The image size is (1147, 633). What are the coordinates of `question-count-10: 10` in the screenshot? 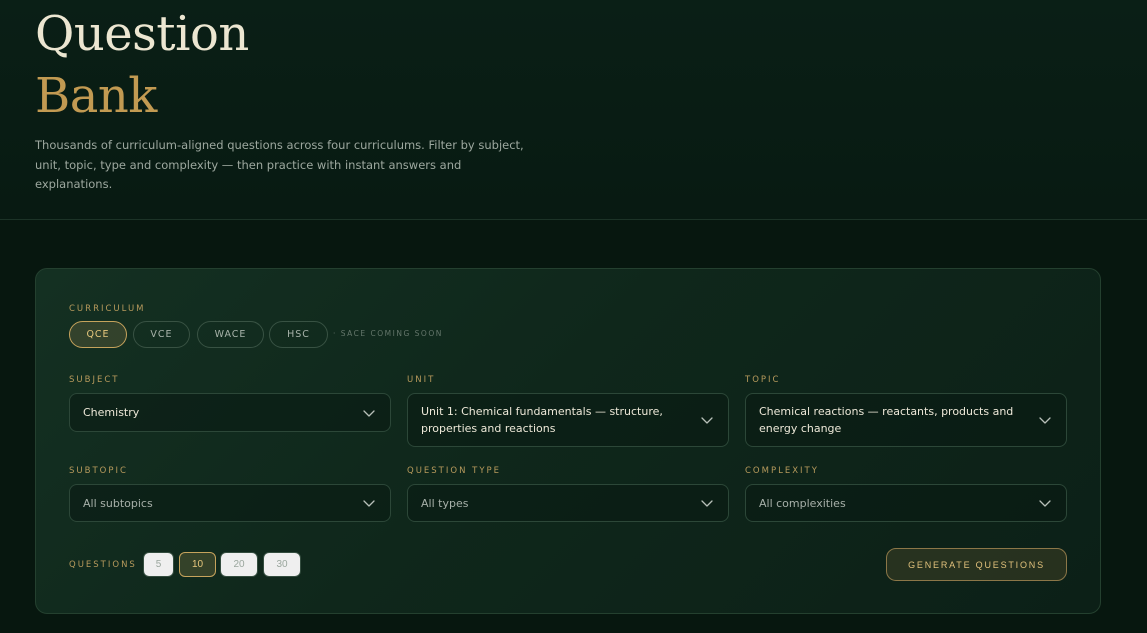 It's located at (197, 564).